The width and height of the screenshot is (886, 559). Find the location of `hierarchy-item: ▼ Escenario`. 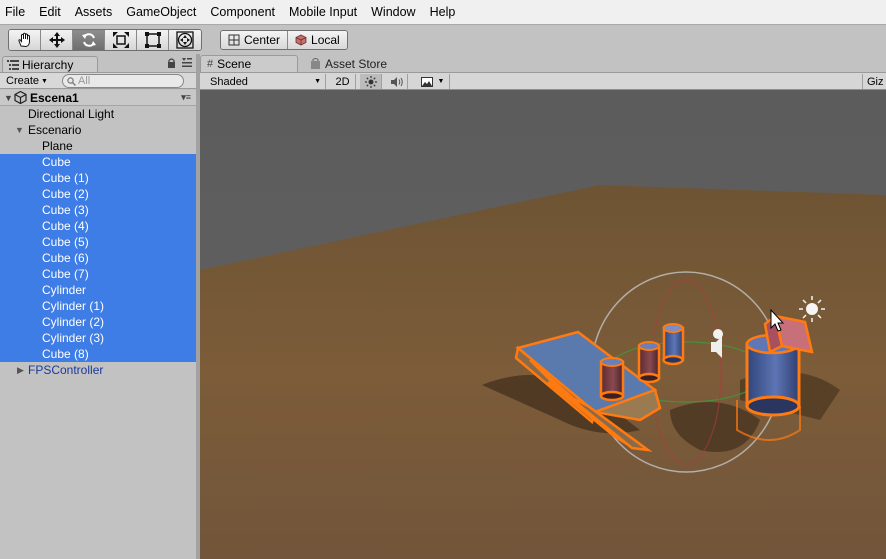

hierarchy-item: ▼ Escenario is located at coordinates (98, 130).